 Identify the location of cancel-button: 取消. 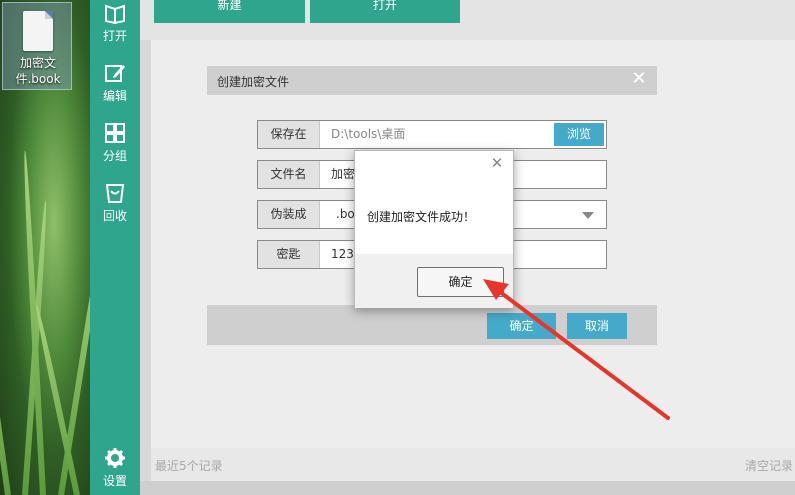
(597, 326).